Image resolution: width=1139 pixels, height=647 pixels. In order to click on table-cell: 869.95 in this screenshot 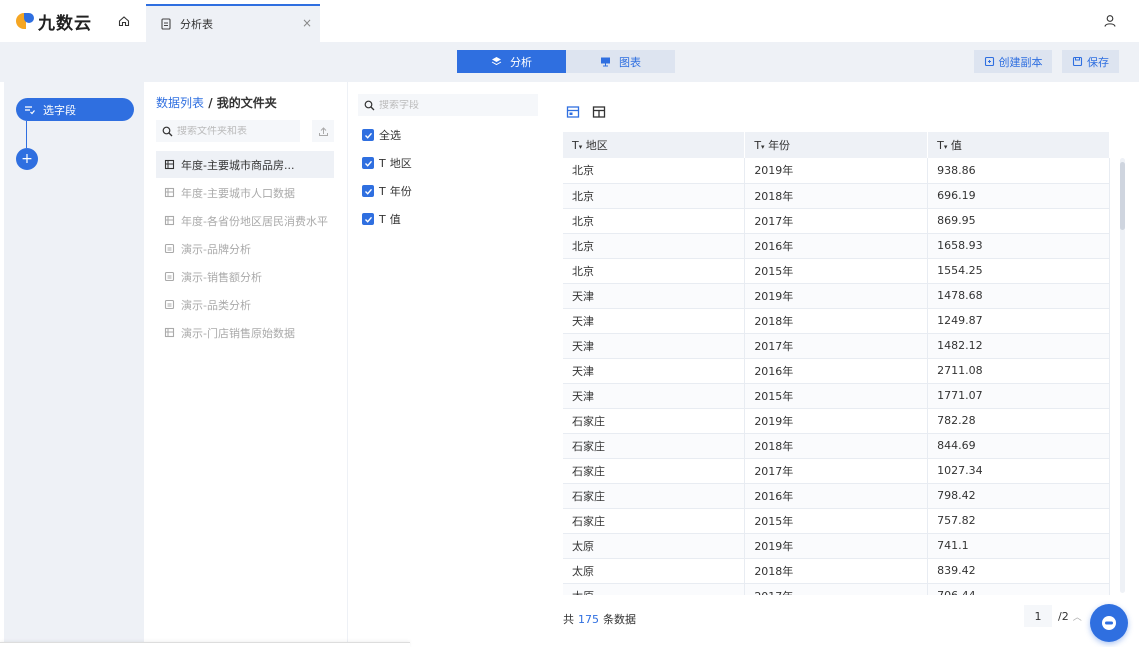, I will do `click(1018, 221)`.